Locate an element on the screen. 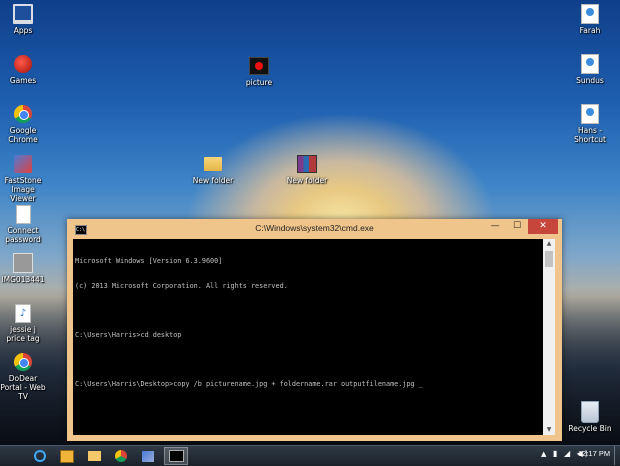 This screenshot has width=620, height=466. desktop-icon-dodear-portal: DoDear Portal - Web TV is located at coordinates (25, 376).